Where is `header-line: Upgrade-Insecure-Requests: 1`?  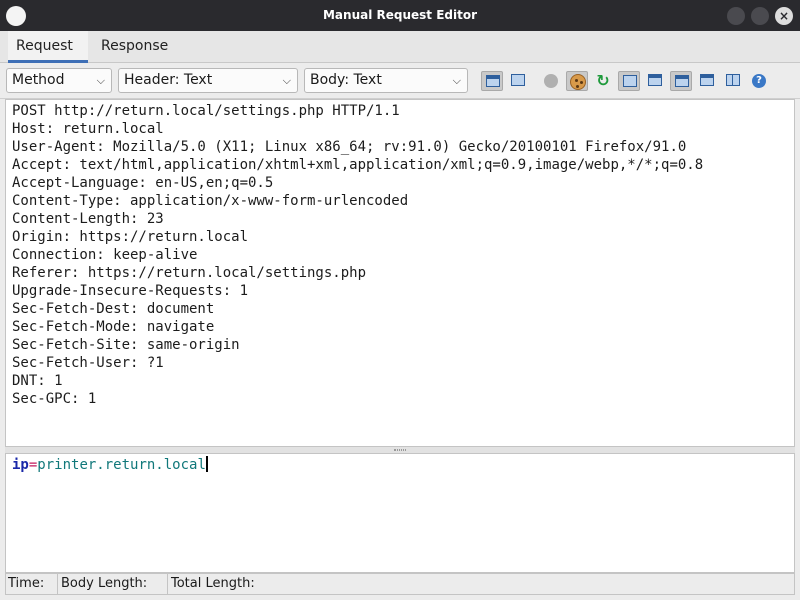 header-line: Upgrade-Insecure-Requests: 1 is located at coordinates (130, 291).